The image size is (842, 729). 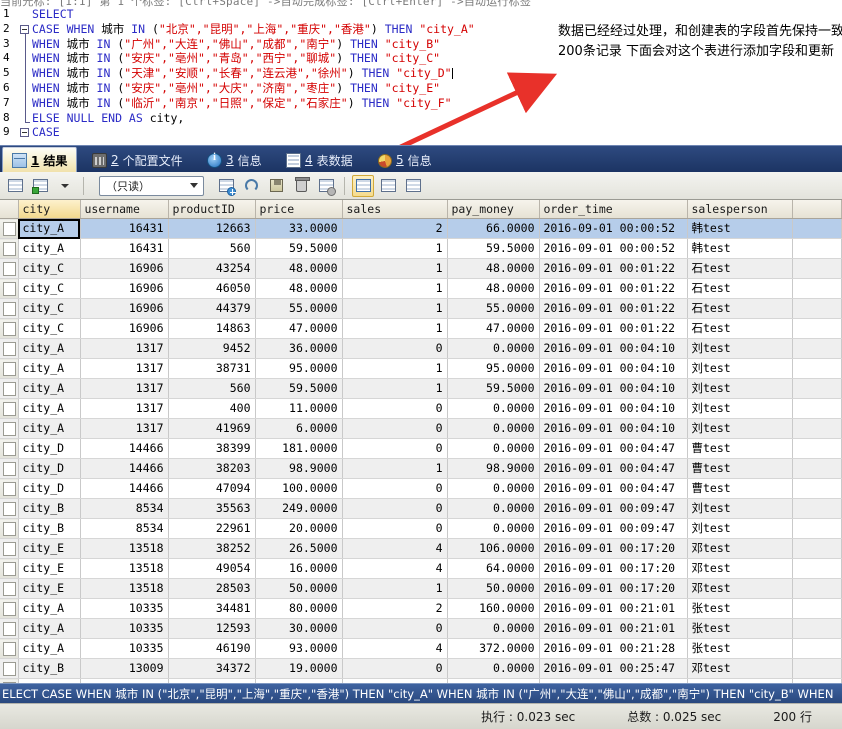 I want to click on cell-price: 95.0000, so click(x=299, y=368).